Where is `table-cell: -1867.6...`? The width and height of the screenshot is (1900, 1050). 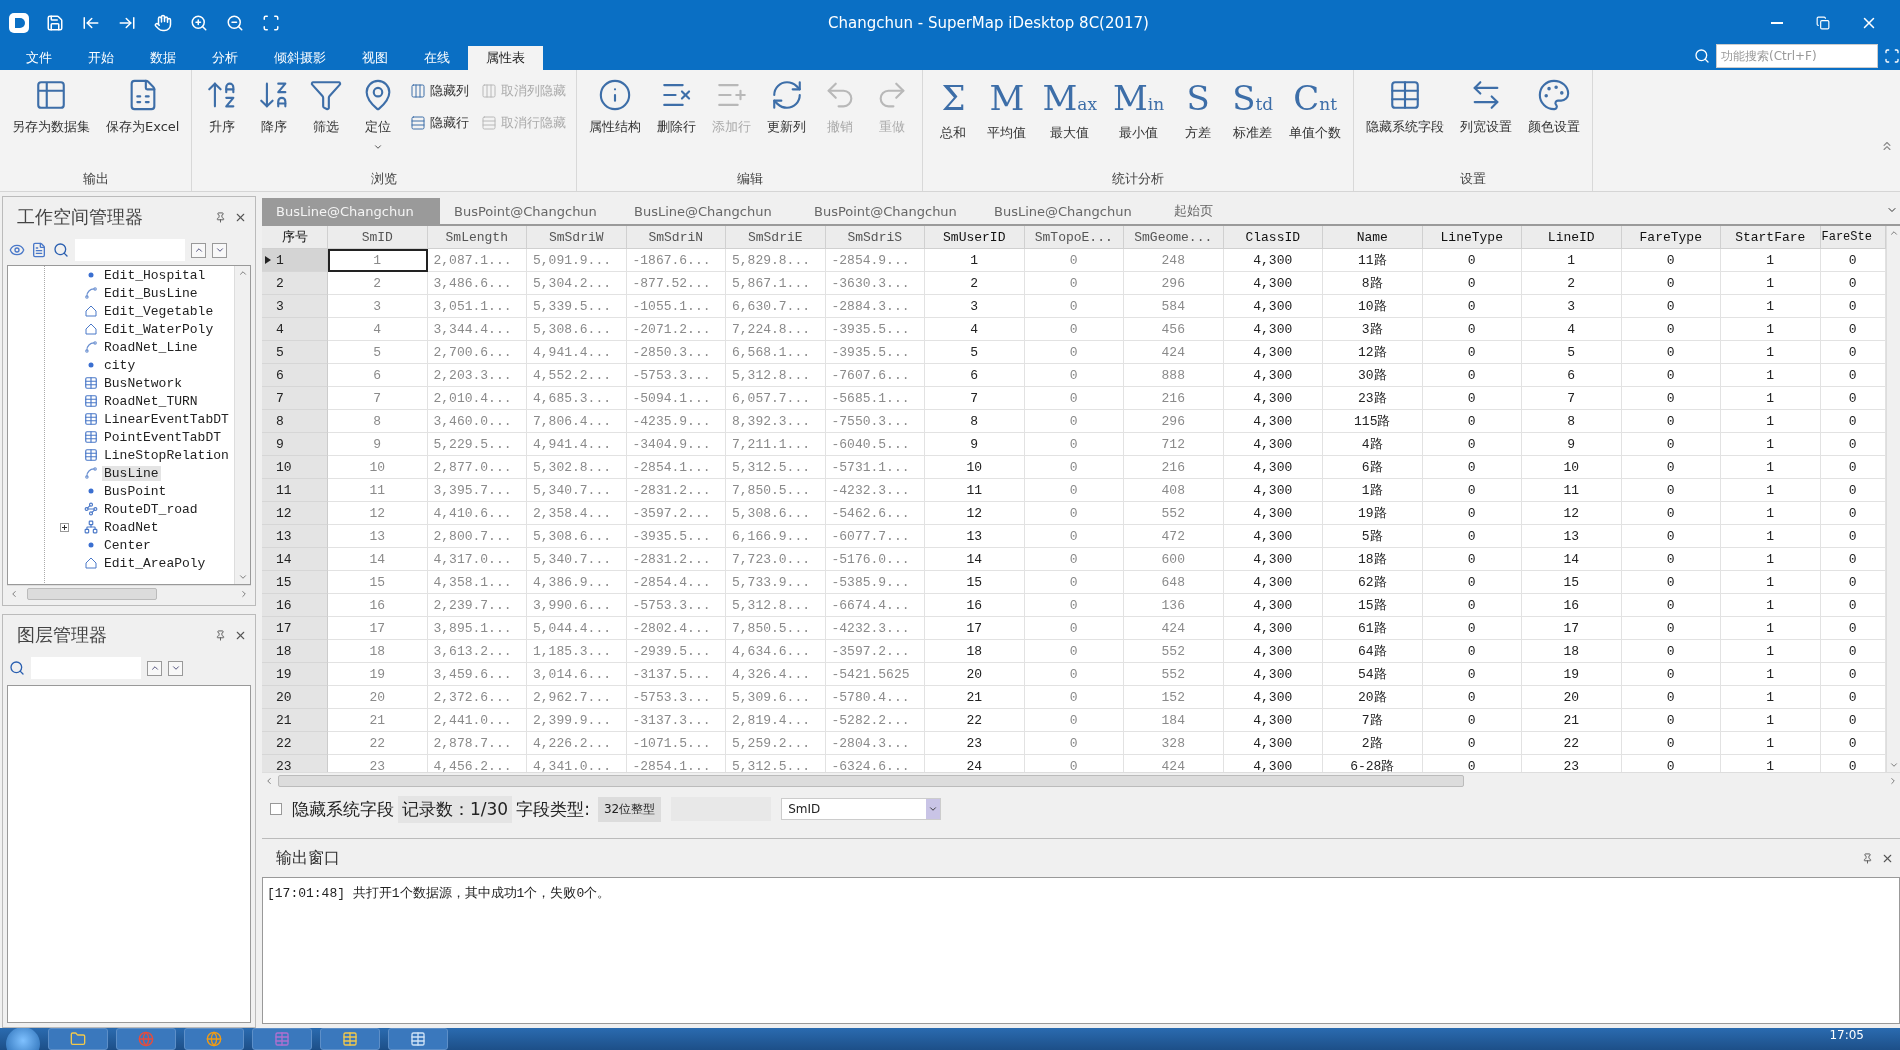 table-cell: -1867.6... is located at coordinates (676, 260).